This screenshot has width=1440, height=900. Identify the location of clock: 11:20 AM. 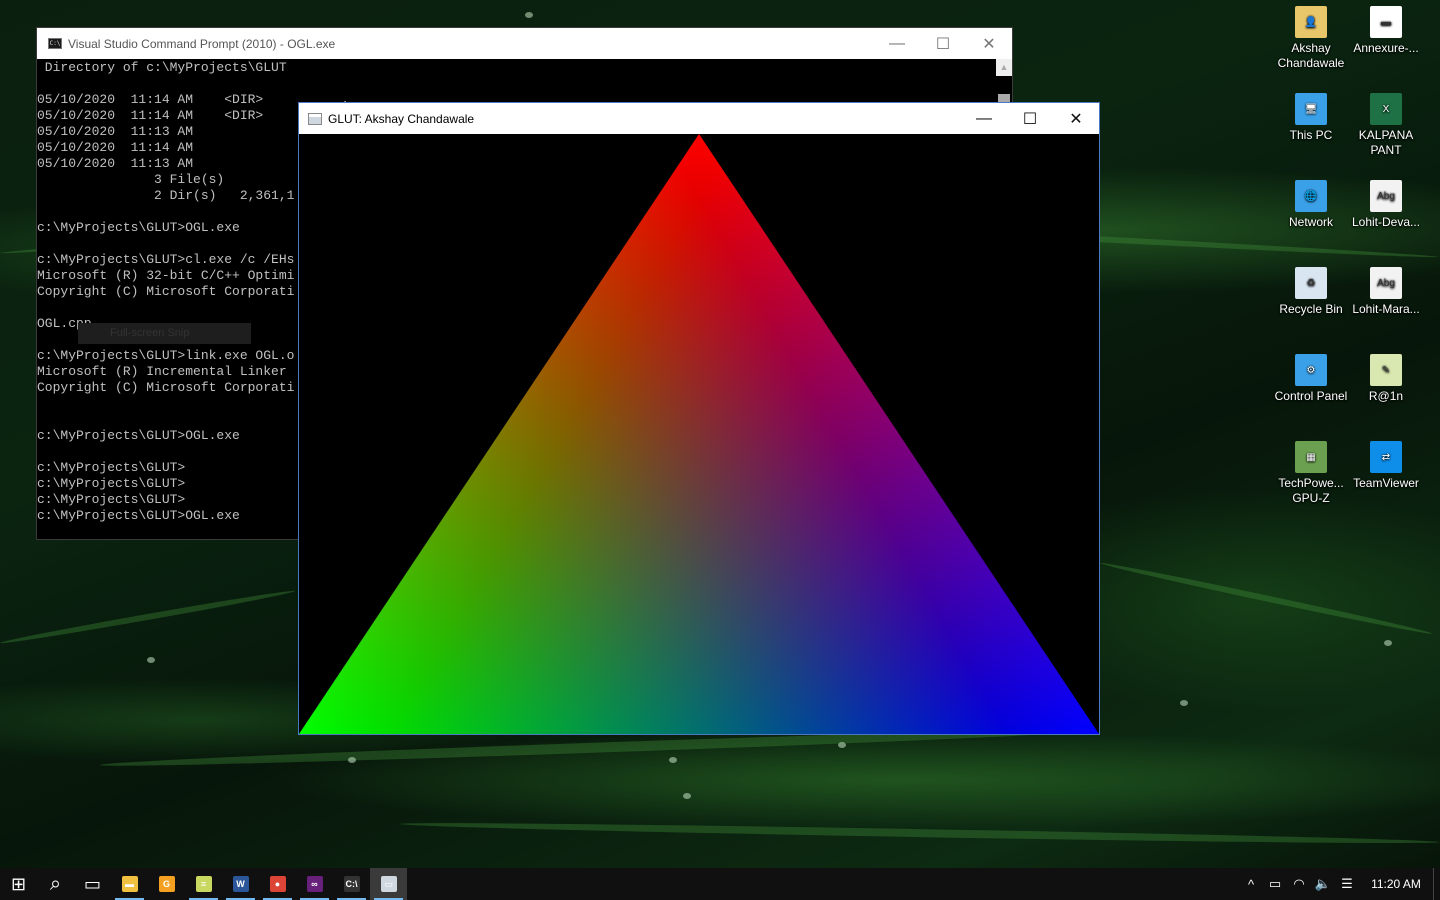
(1396, 884).